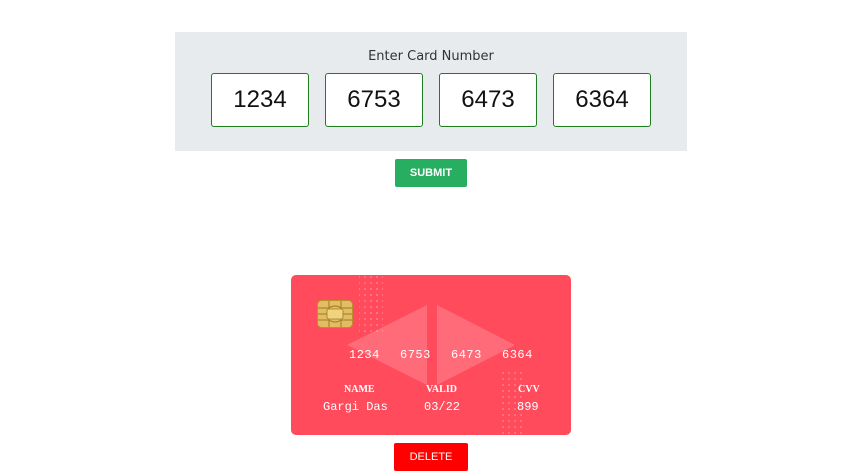  I want to click on valid-date: 03/22, so click(442, 407).